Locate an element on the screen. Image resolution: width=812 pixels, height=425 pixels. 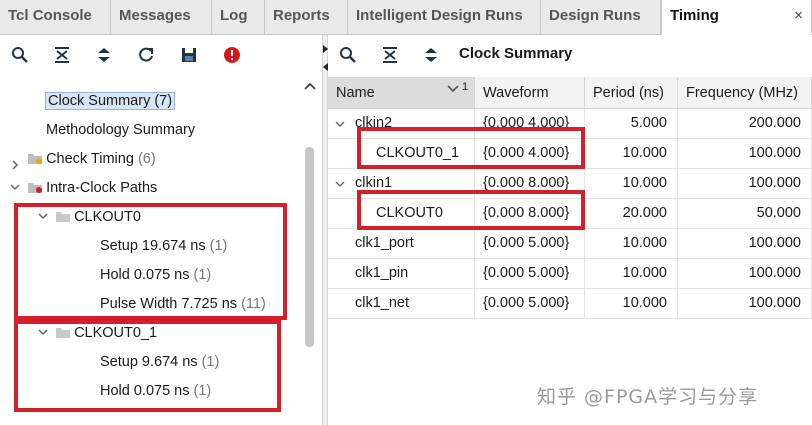
tab-tcl-console: Tcl Console is located at coordinates (55, 17).